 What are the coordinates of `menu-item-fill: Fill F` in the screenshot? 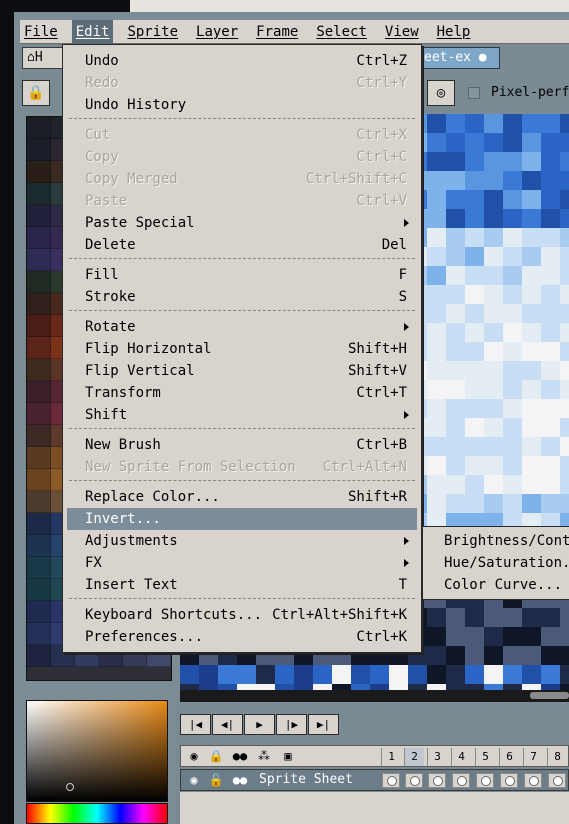 It's located at (242, 275).